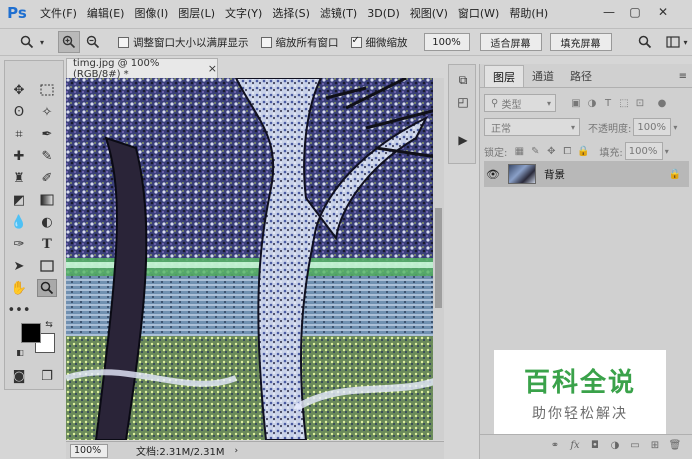  I want to click on resize-windows-label: 调整窗口大小以满屏显示, so click(191, 42).